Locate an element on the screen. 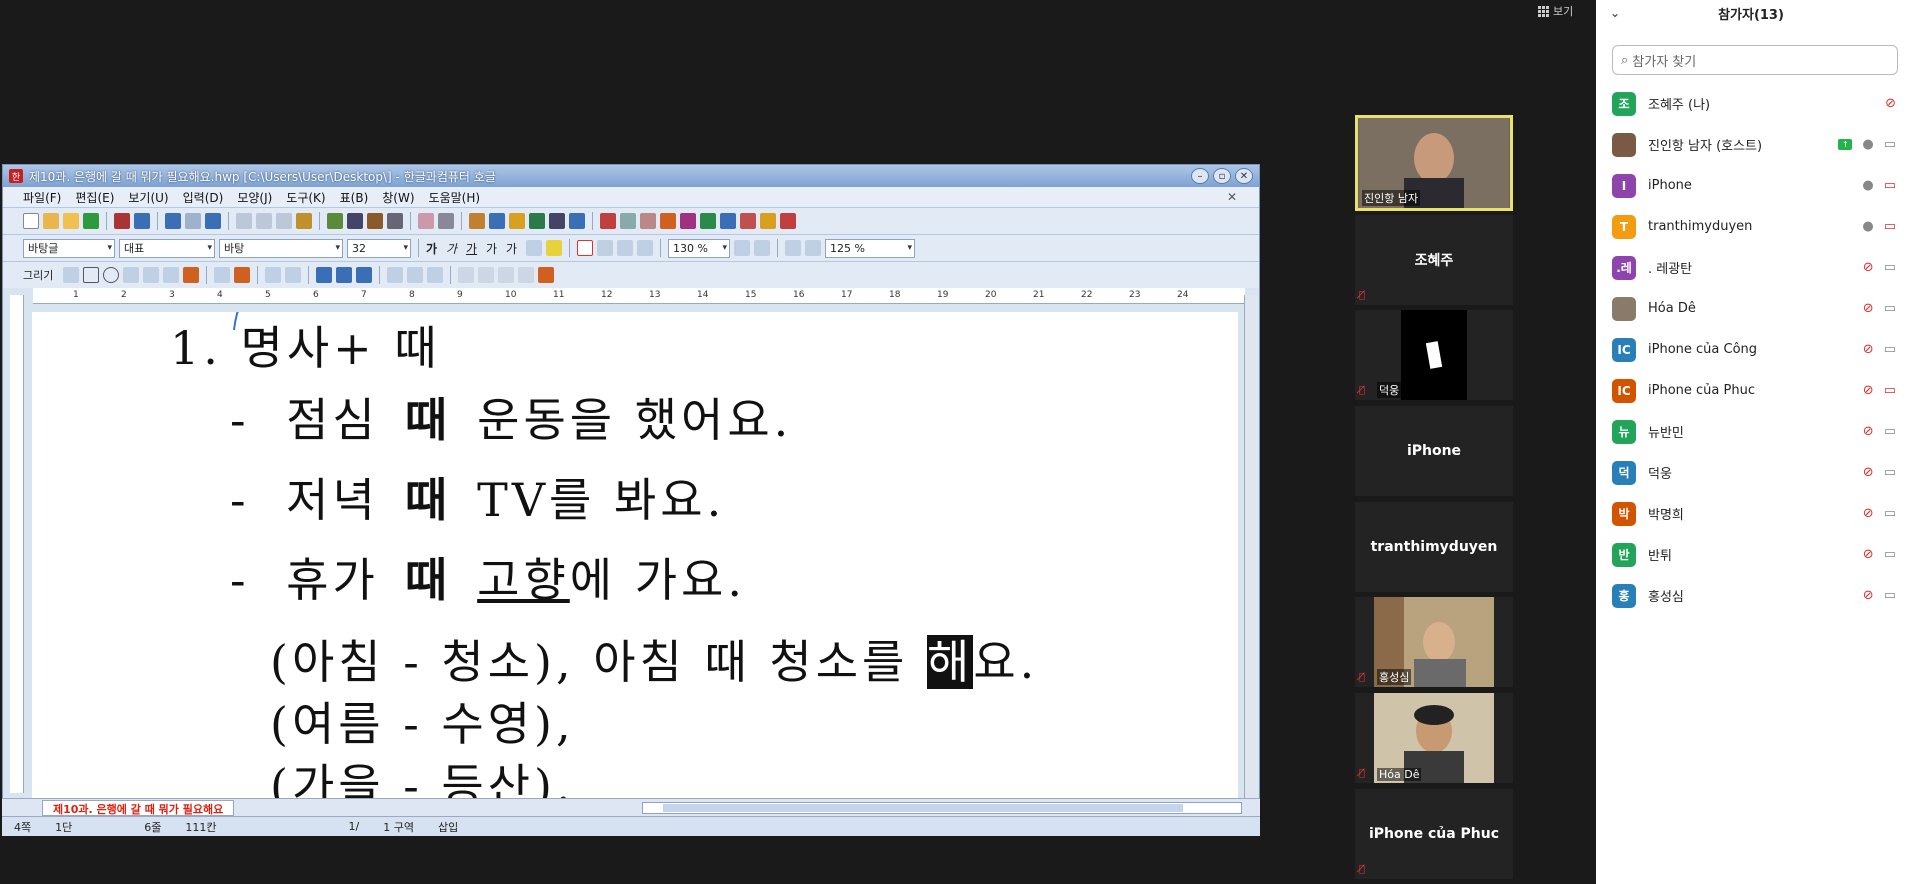  menu-table: 표(B) is located at coordinates (354, 197).